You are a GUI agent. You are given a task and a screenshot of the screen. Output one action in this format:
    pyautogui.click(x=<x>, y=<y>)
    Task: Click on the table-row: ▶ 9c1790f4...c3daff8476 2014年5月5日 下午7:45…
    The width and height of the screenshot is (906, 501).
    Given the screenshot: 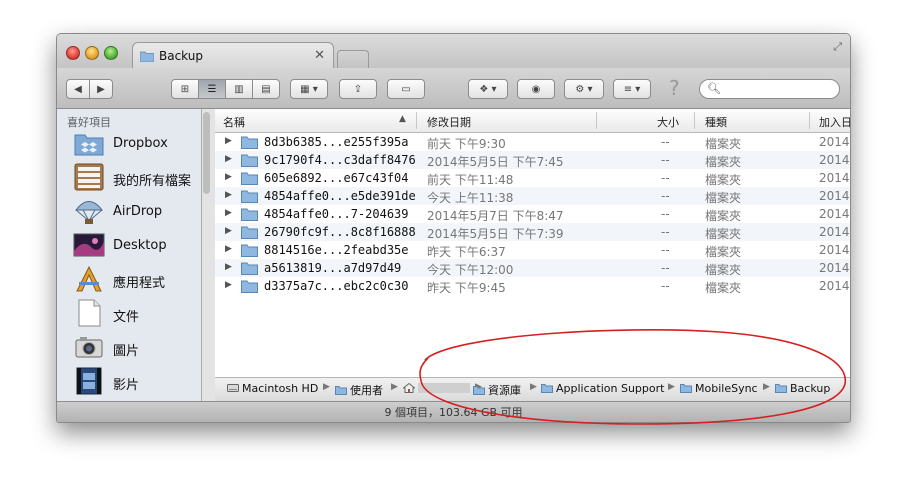 What is the action you would take?
    pyautogui.click(x=532, y=160)
    